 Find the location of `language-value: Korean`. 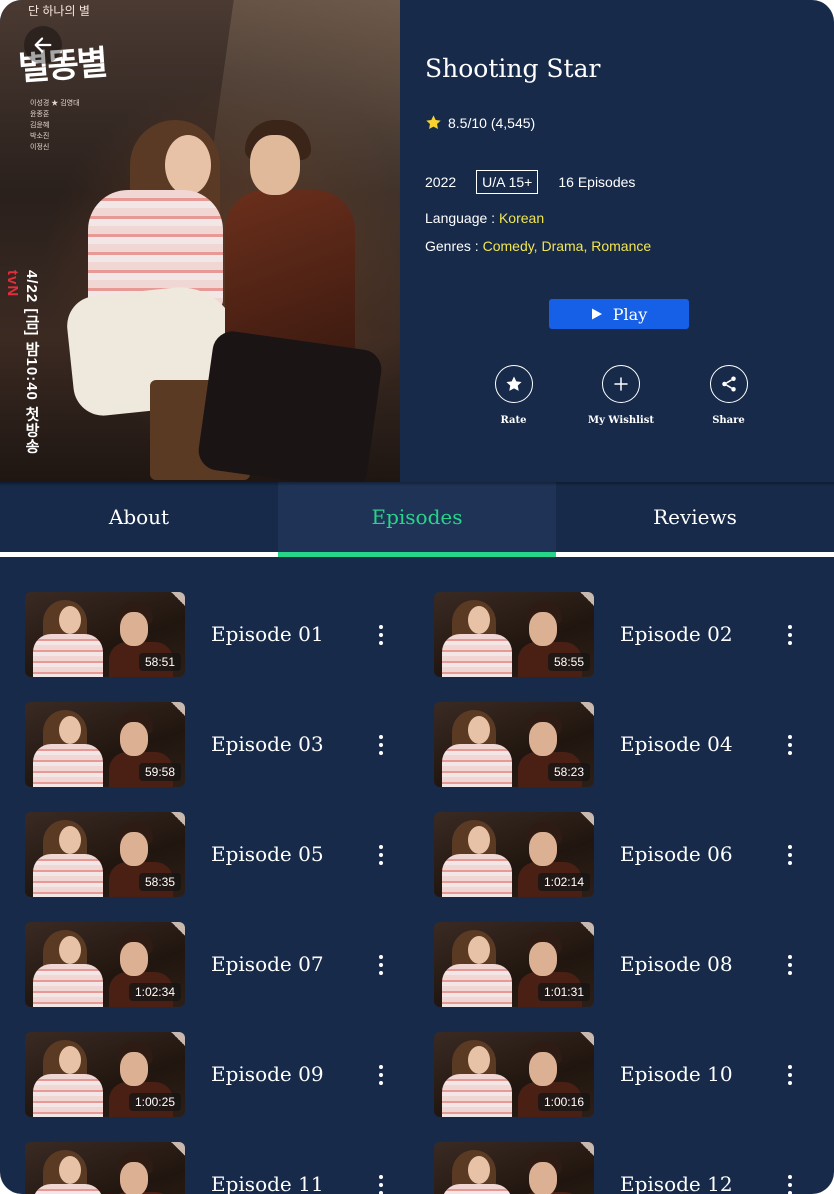

language-value: Korean is located at coordinates (521, 218).